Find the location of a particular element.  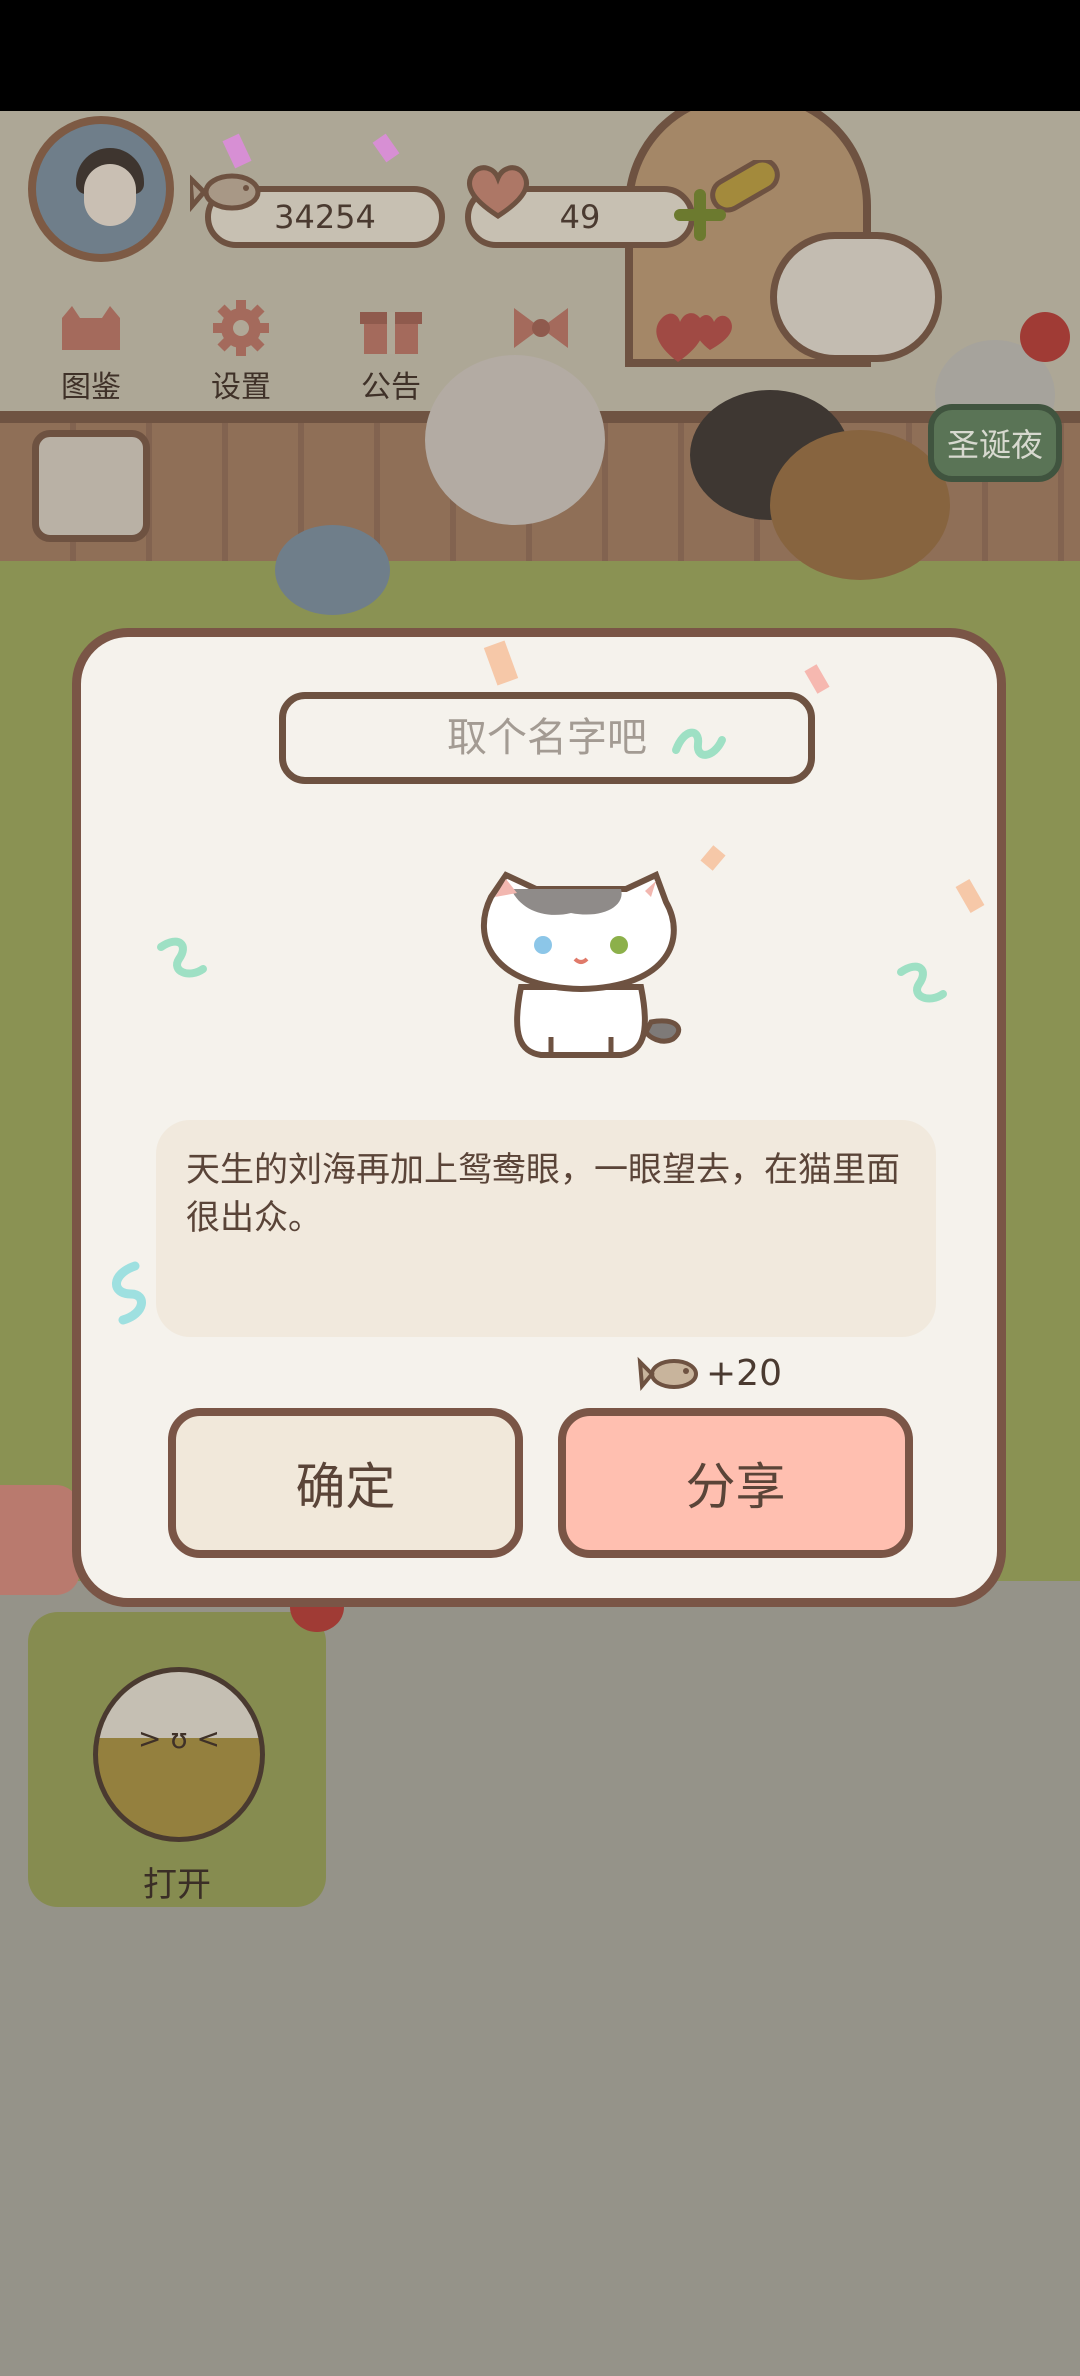

reward-amount: +20 is located at coordinates (744, 1373).